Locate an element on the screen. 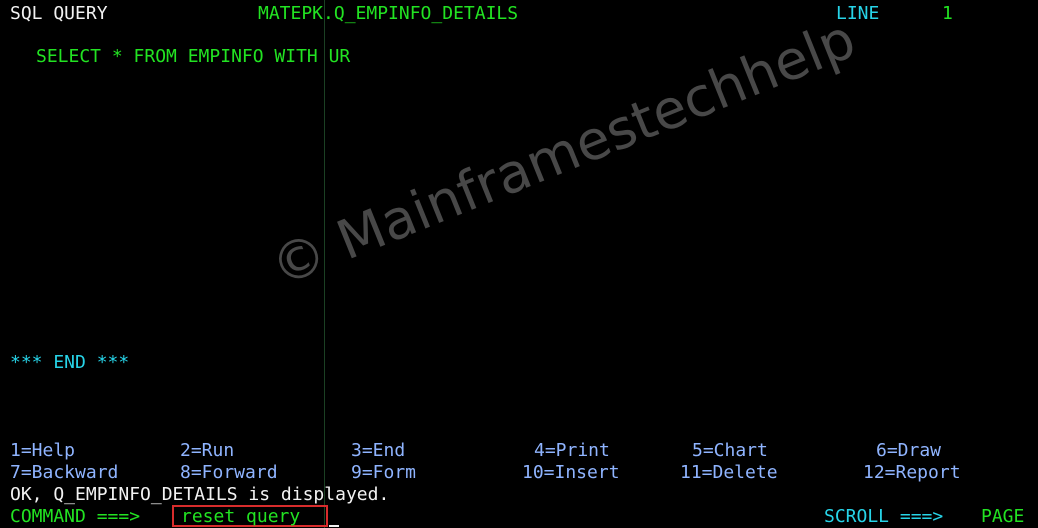 The width and height of the screenshot is (1038, 528). end-marker: *** END *** is located at coordinates (70, 362).